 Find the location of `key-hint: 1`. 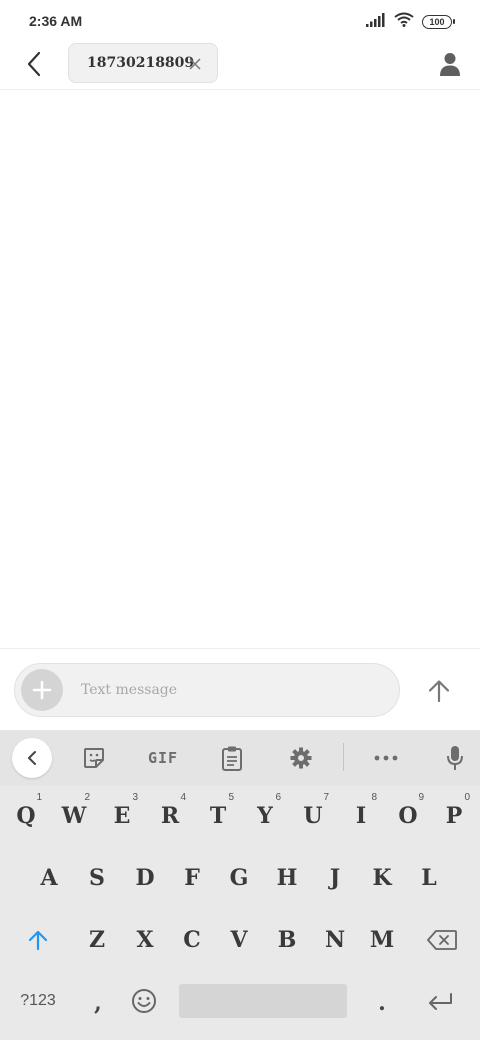

key-hint: 1 is located at coordinates (39, 797).